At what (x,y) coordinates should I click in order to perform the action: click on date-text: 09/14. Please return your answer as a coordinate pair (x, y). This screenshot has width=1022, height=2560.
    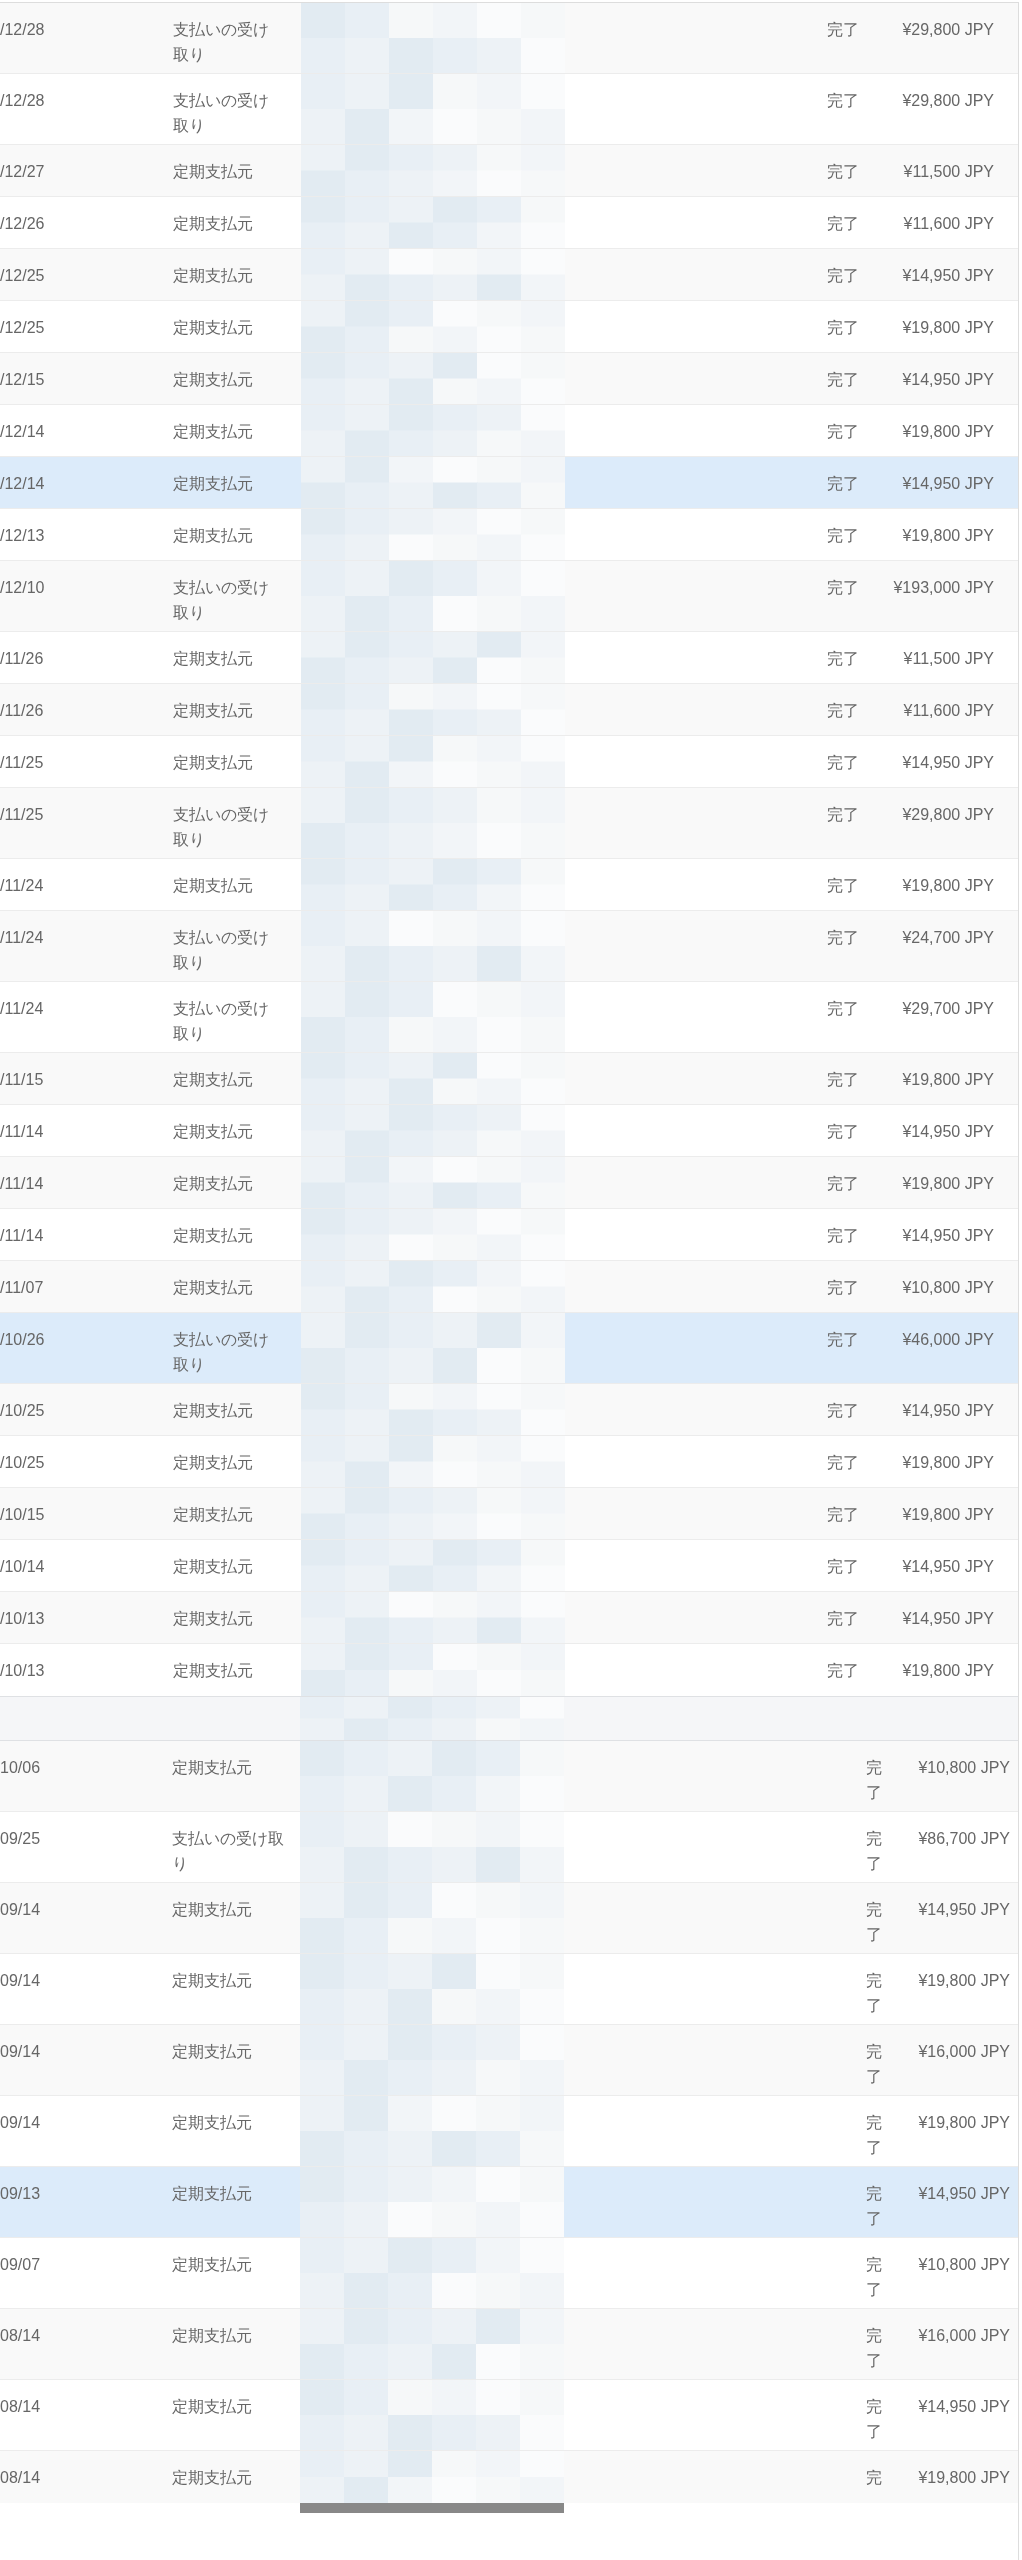
    Looking at the image, I should click on (21, 2123).